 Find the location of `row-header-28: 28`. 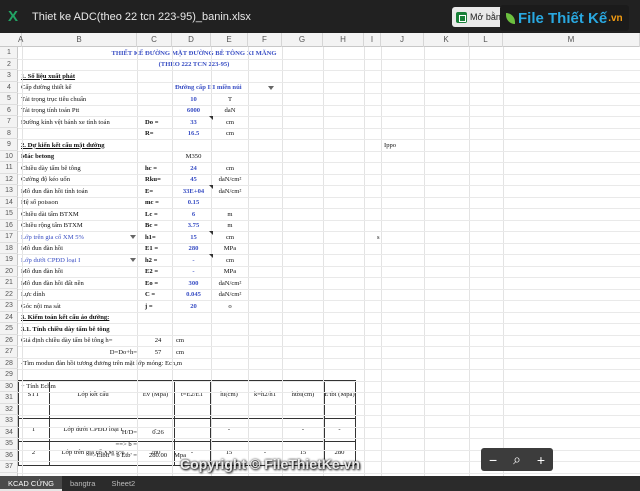

row-header-28: 28 is located at coordinates (9, 363).